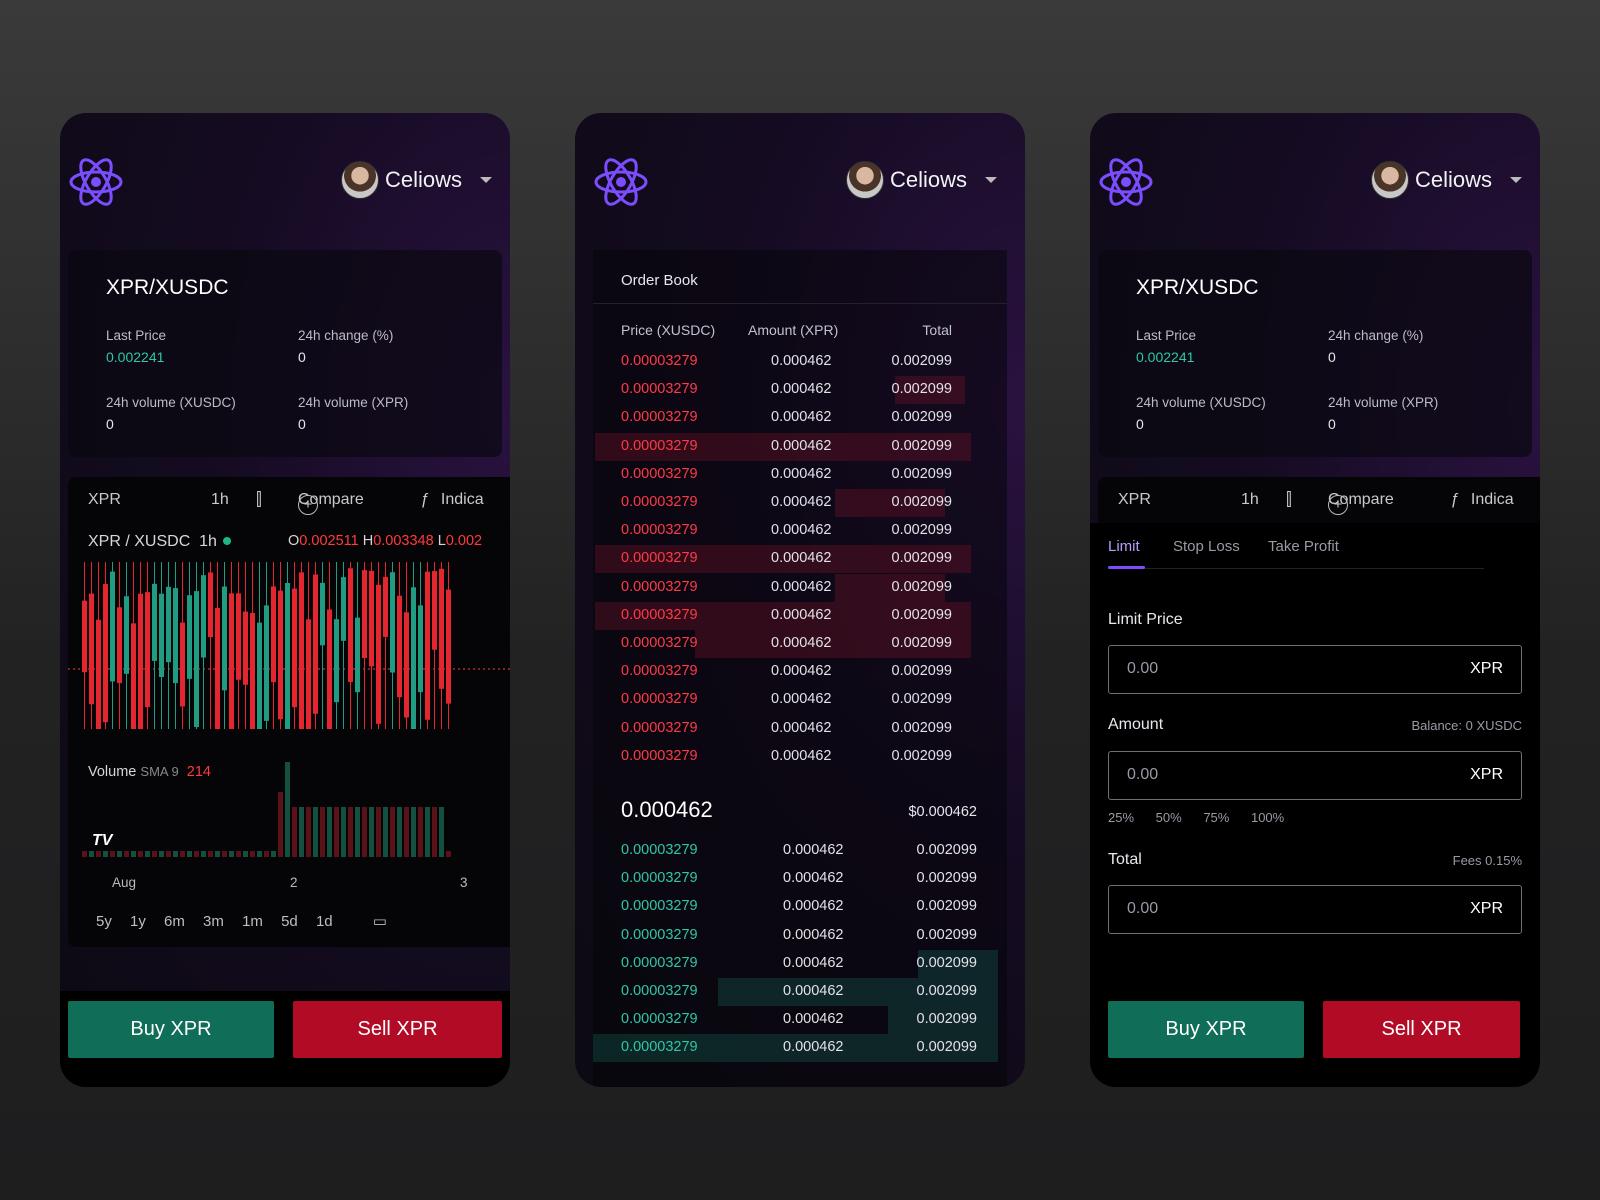 The width and height of the screenshot is (1600, 1200). Describe the element at coordinates (252, 921) in the screenshot. I see `range-1m: 1m` at that location.